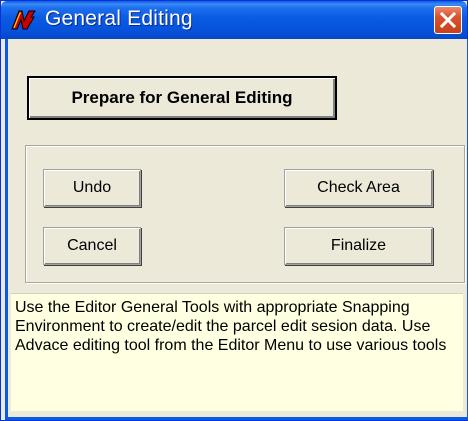 The height and width of the screenshot is (421, 468). I want to click on close-button, so click(448, 20).